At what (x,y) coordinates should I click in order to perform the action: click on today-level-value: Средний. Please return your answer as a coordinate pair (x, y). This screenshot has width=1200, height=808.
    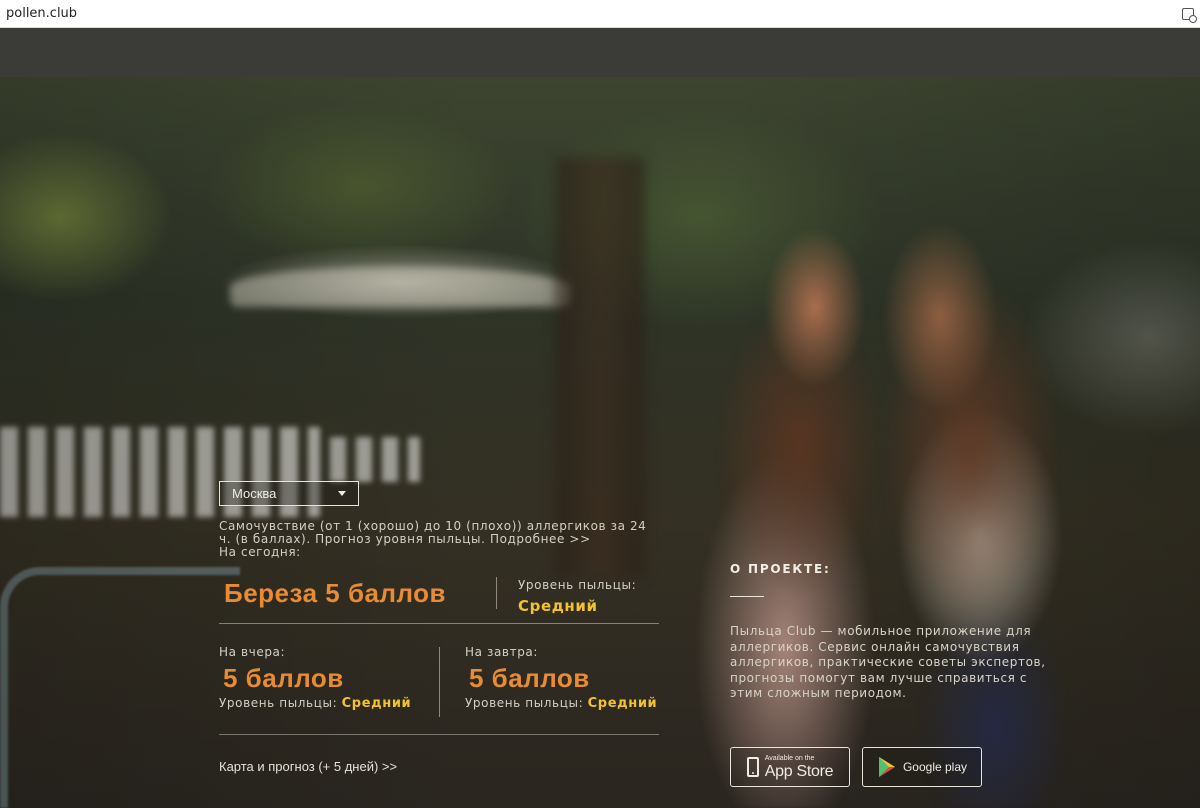
    Looking at the image, I should click on (558, 606).